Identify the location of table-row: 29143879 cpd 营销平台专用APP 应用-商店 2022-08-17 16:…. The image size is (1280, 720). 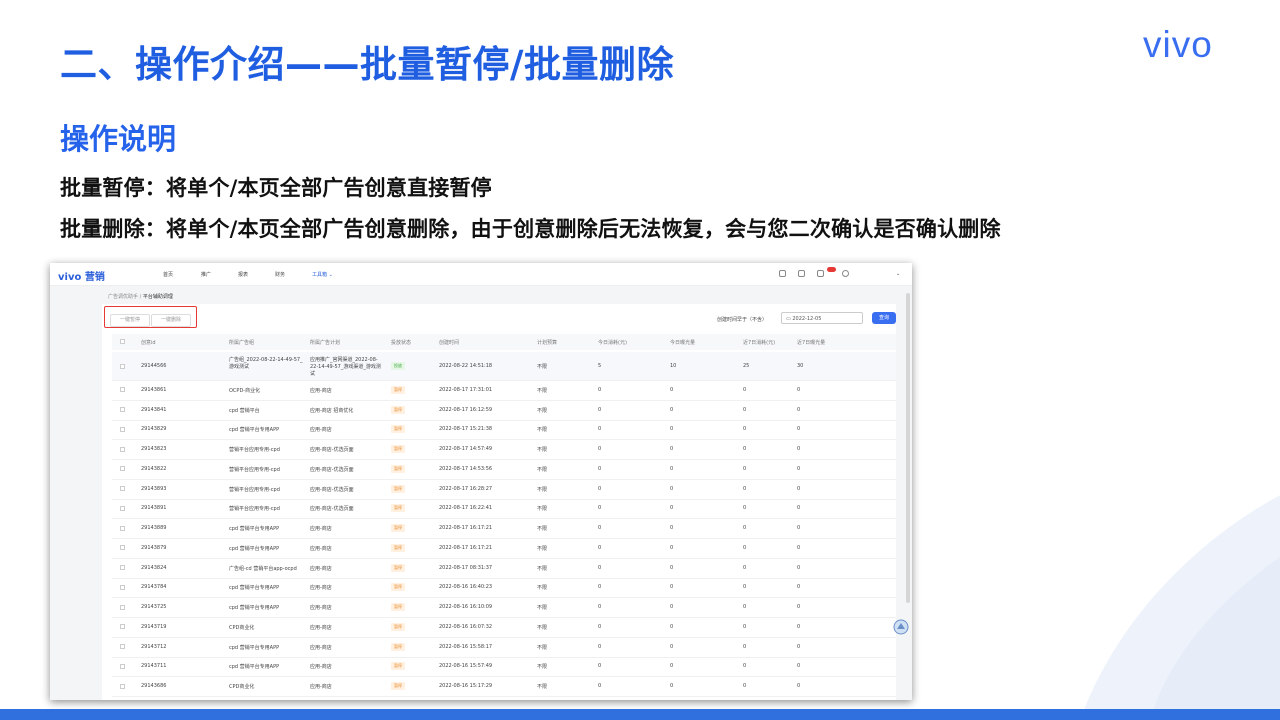
(504, 548).